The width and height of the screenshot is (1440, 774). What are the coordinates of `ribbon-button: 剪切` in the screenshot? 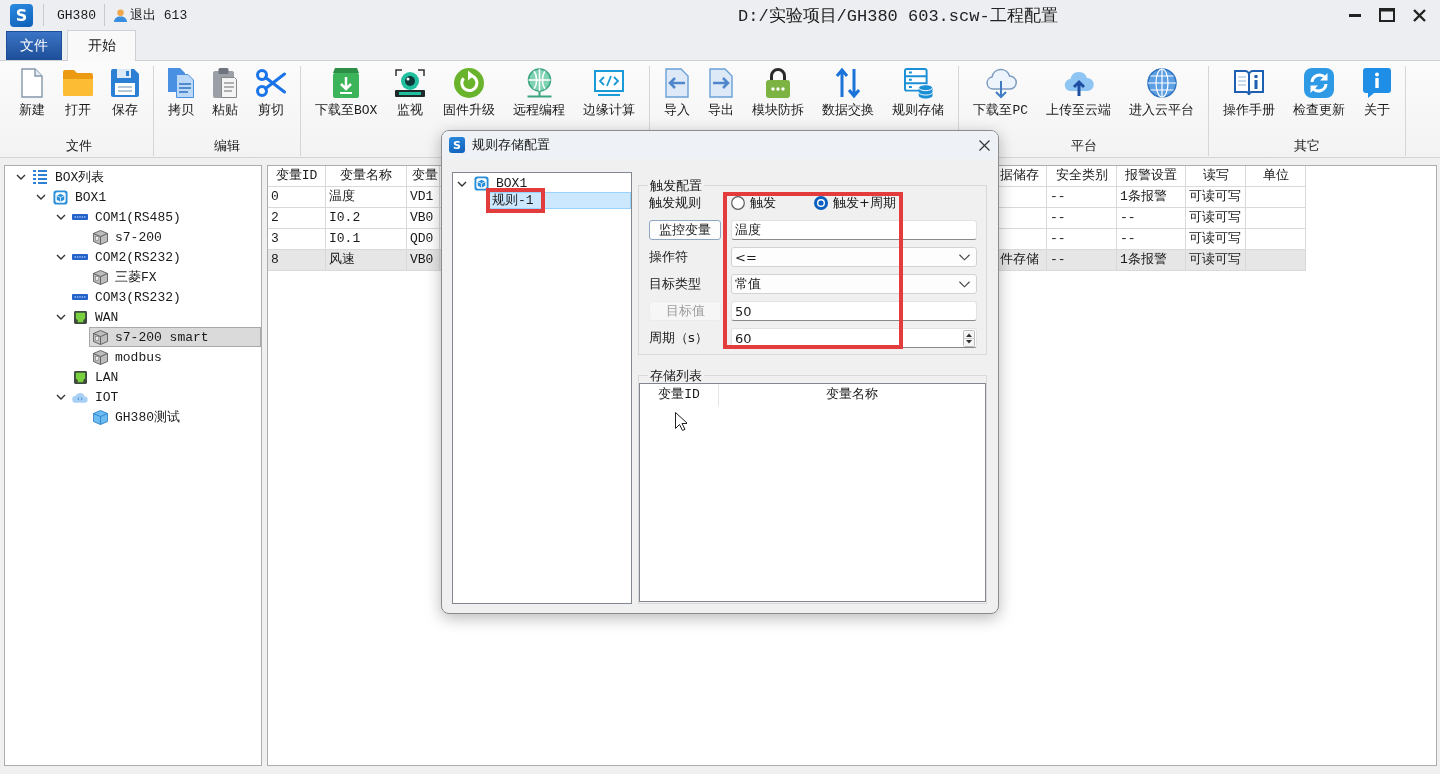 It's located at (271, 92).